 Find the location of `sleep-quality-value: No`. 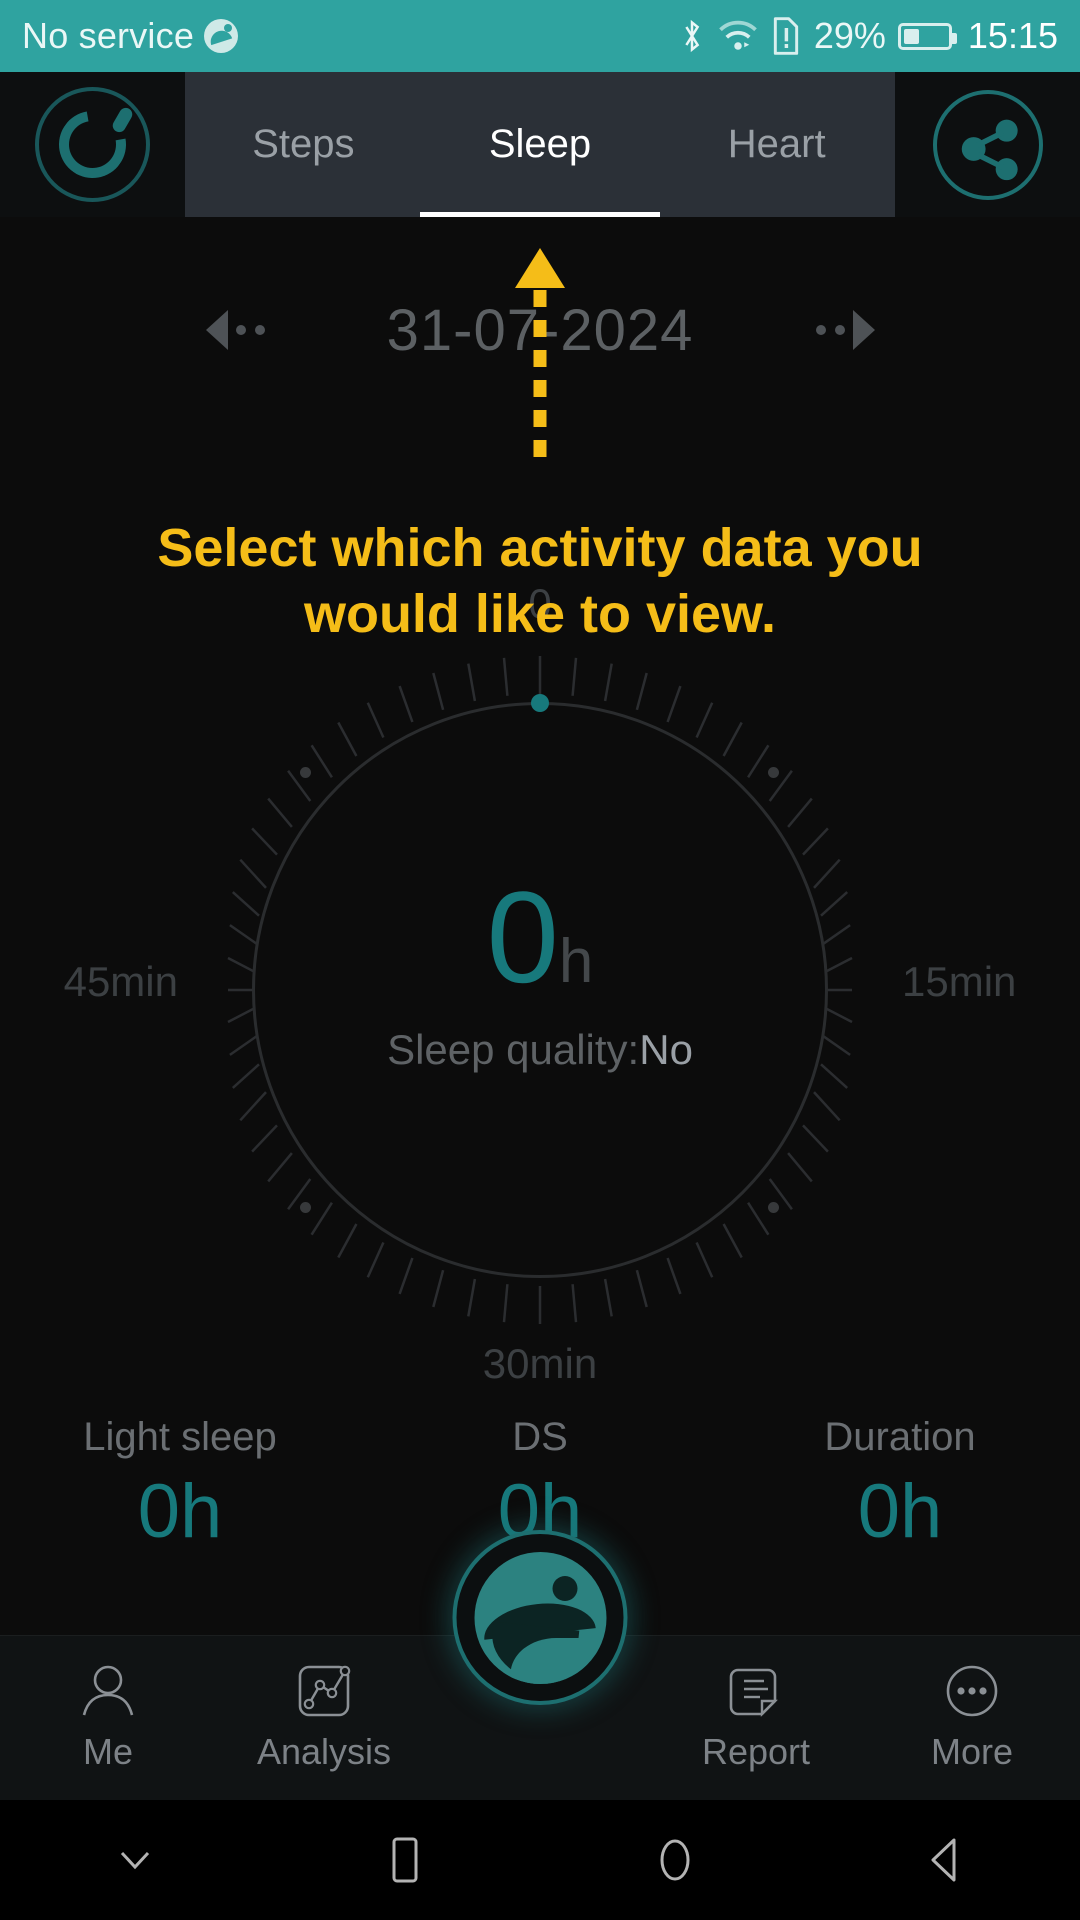

sleep-quality-value: No is located at coordinates (666, 1049).